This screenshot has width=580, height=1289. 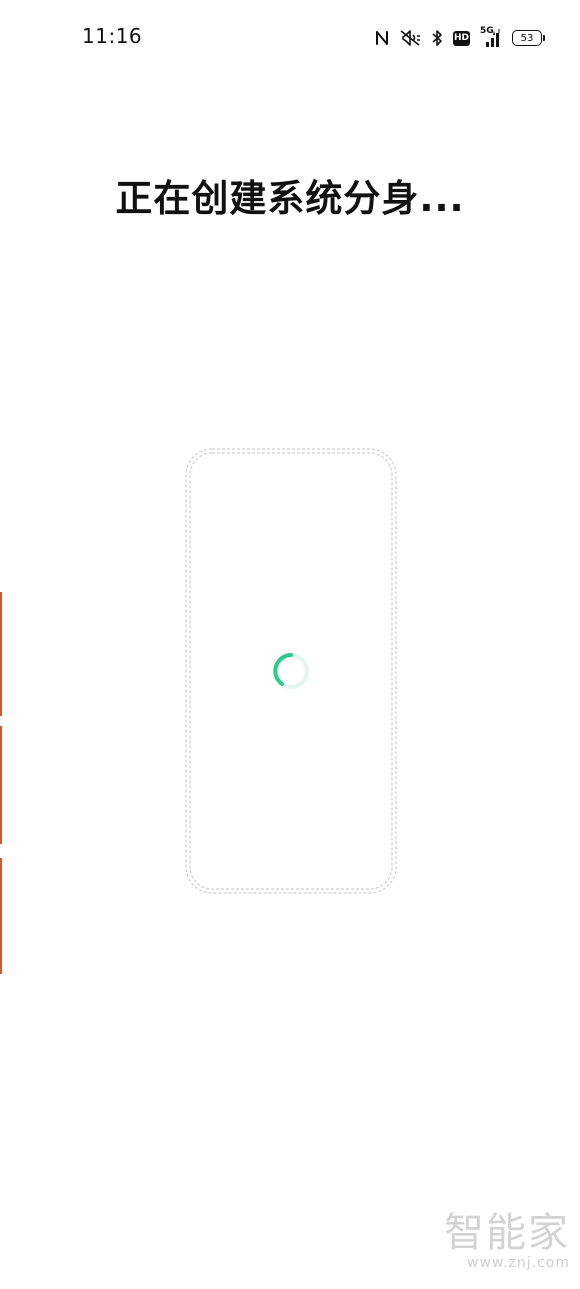 What do you see at coordinates (290, 38) in the screenshot?
I see `status-bar: 11:16 HD 5G 53` at bounding box center [290, 38].